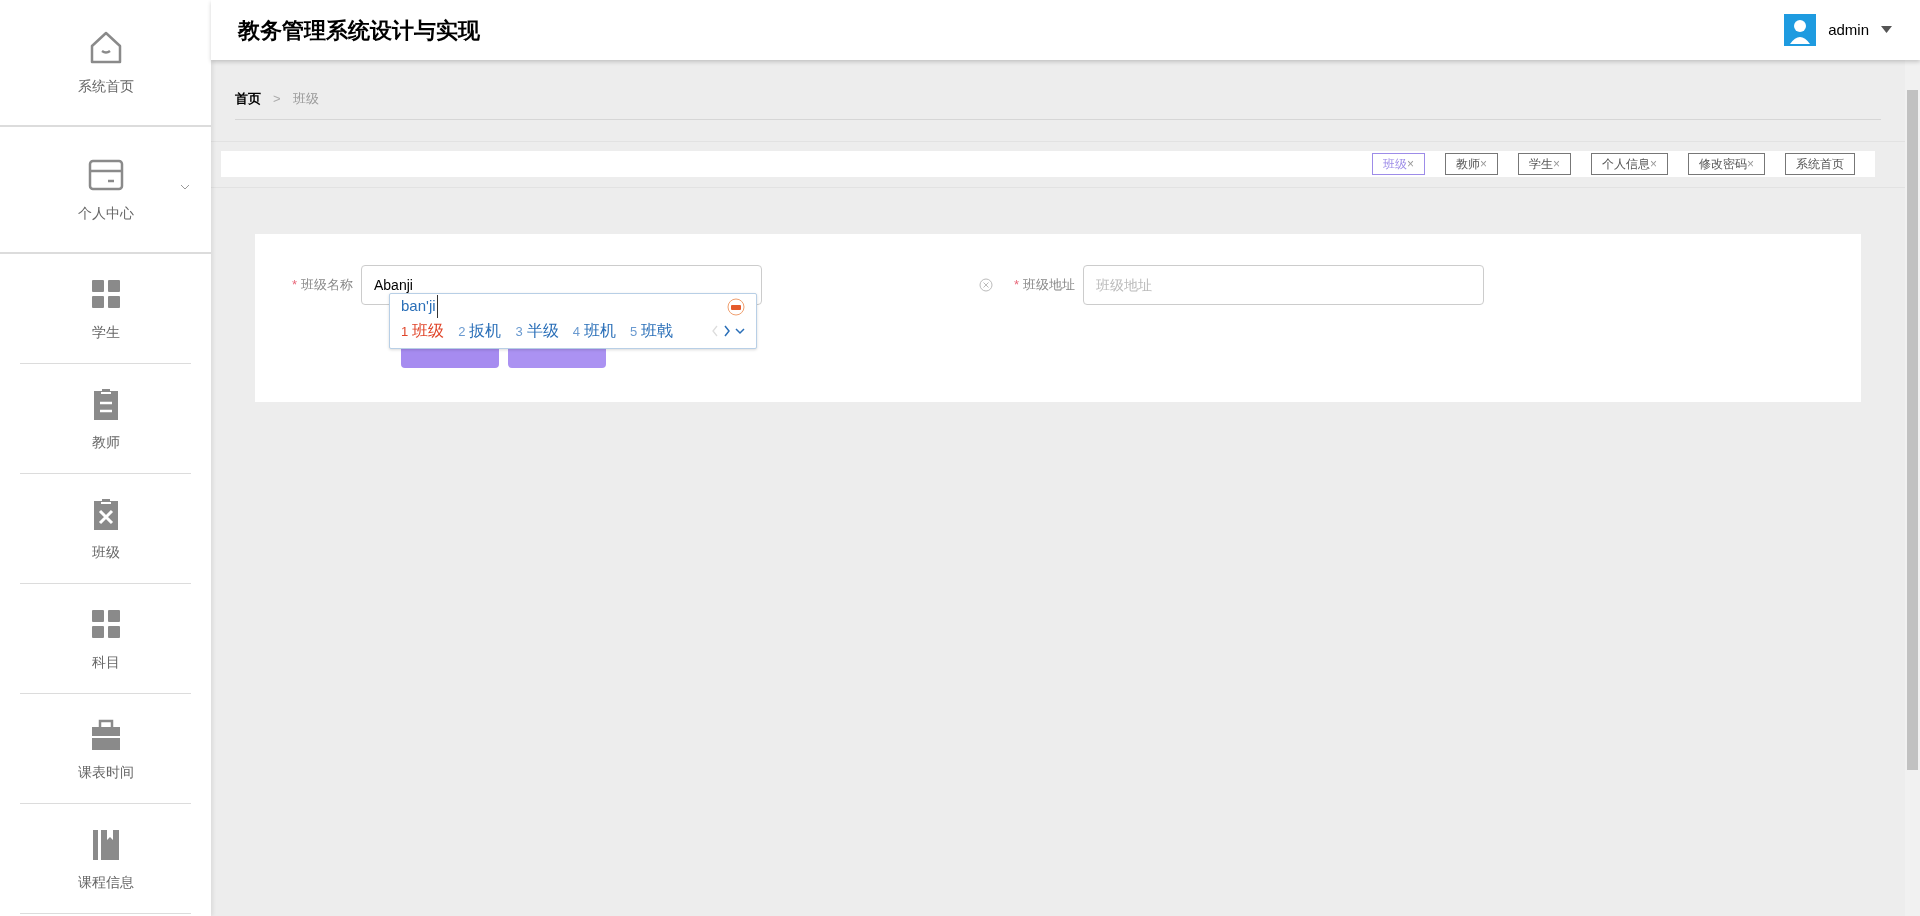 This screenshot has height=916, width=1920. What do you see at coordinates (305, 99) in the screenshot?
I see `breadcrumb-item: 班级` at bounding box center [305, 99].